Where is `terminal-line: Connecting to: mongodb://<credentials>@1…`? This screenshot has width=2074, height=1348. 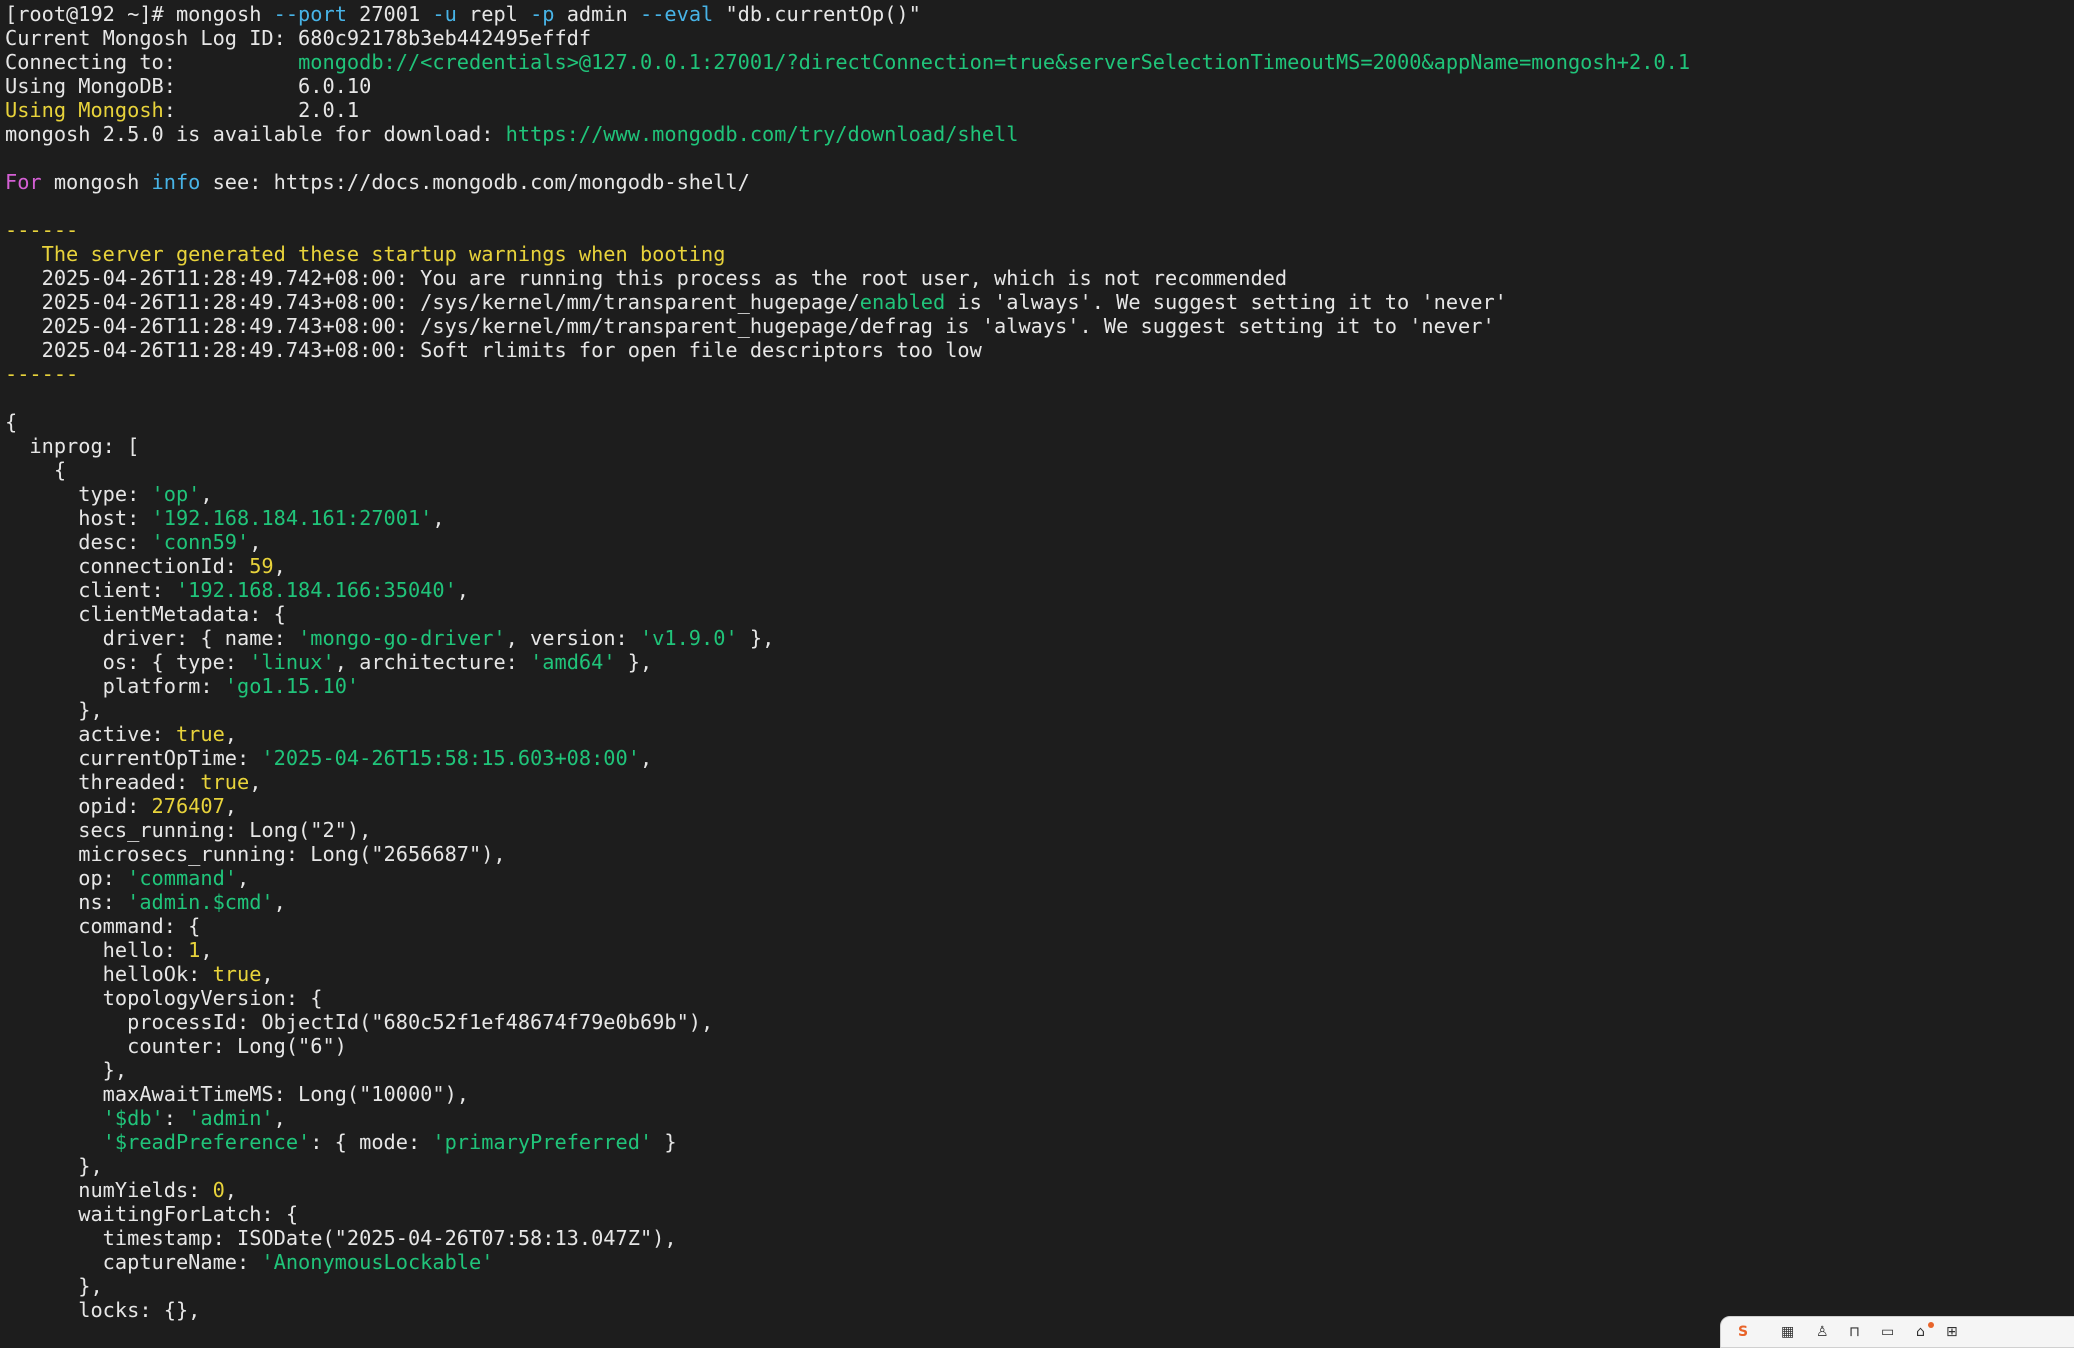 terminal-line: Connecting to: mongodb://<credentials>@1… is located at coordinates (847, 62).